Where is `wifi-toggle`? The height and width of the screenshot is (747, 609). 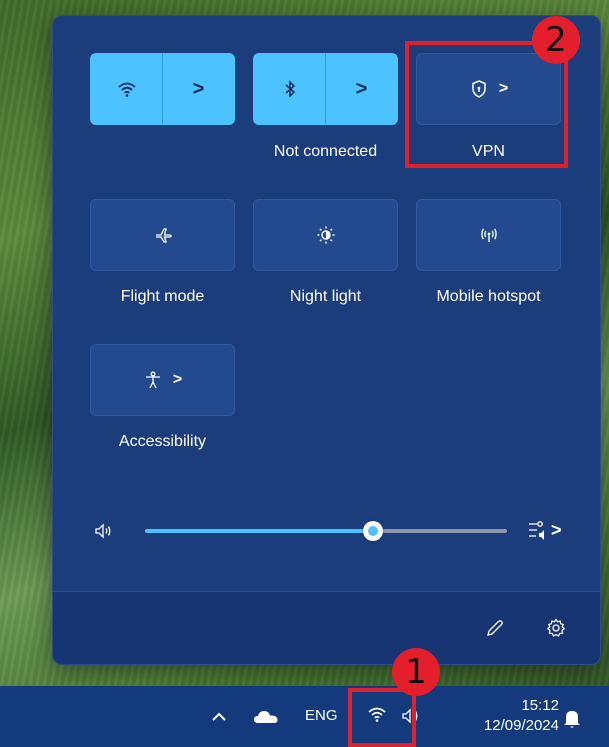 wifi-toggle is located at coordinates (126, 89).